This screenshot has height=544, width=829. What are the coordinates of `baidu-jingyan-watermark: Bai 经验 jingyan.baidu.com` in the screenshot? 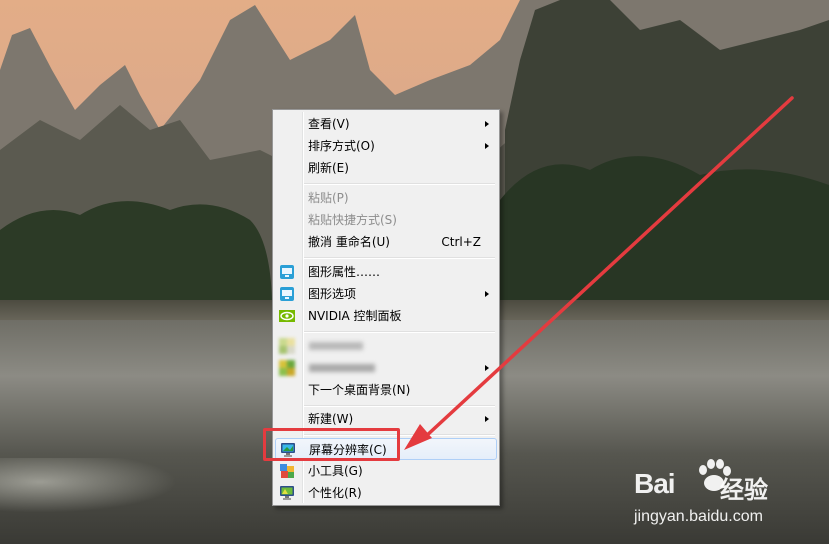 It's located at (727, 496).